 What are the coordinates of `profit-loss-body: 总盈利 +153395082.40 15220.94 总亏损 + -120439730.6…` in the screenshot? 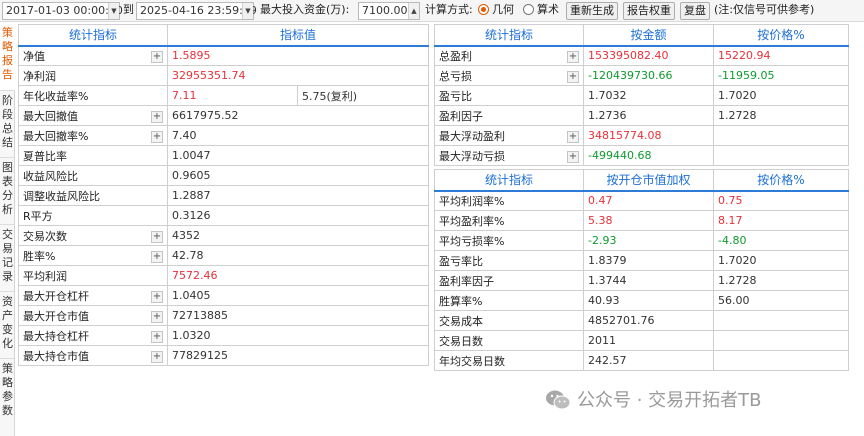 It's located at (641, 105).